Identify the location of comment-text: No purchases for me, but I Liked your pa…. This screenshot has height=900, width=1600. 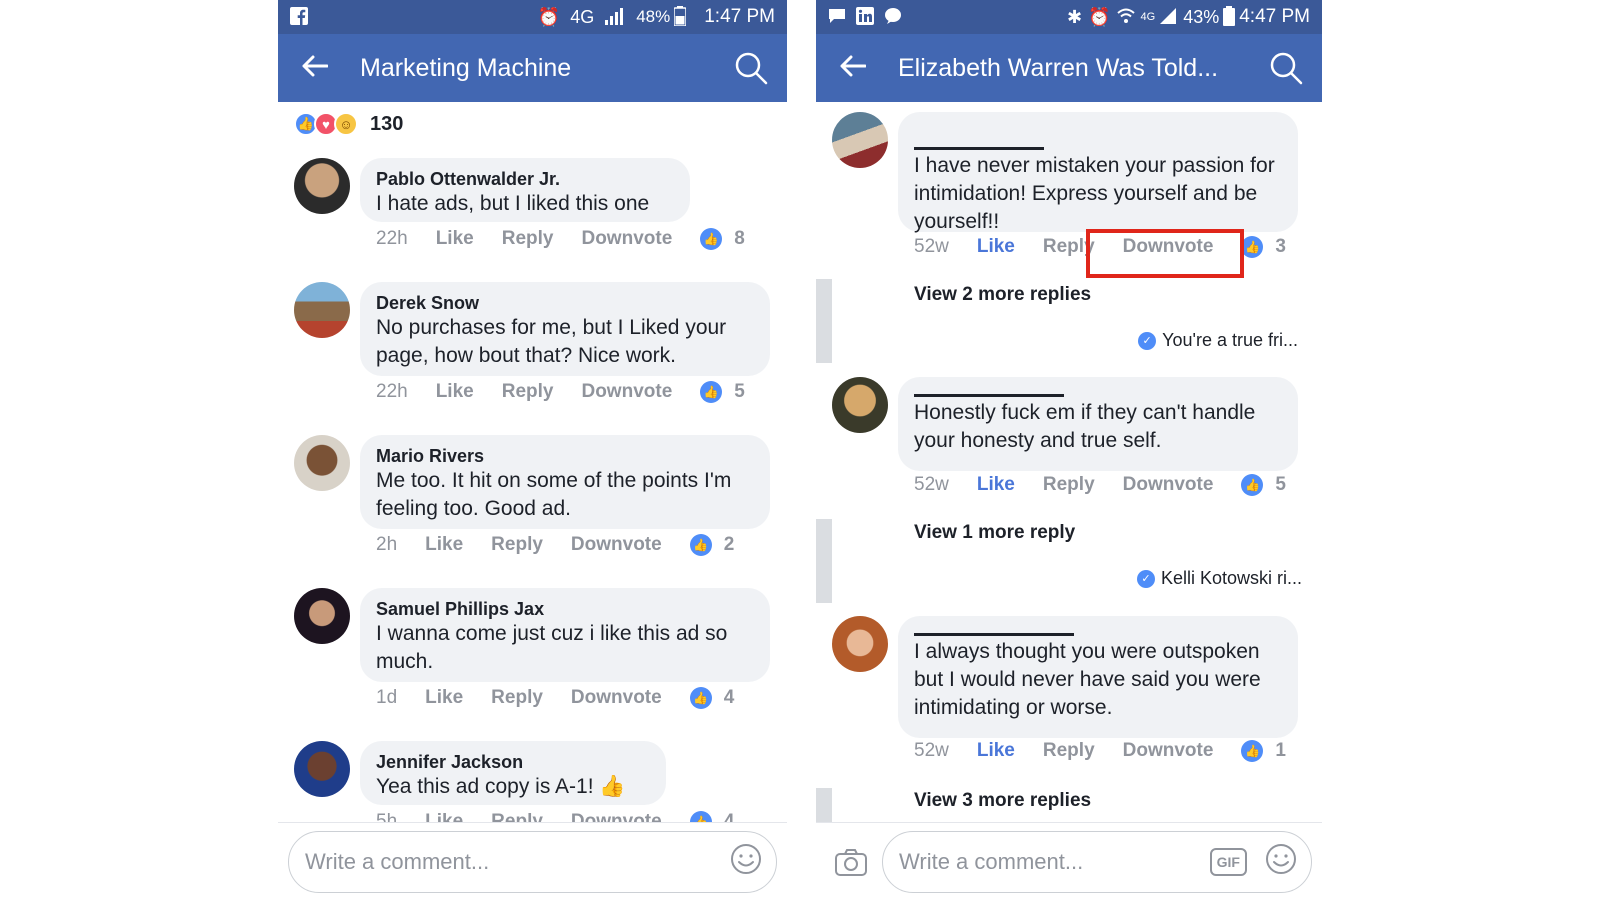
(551, 341).